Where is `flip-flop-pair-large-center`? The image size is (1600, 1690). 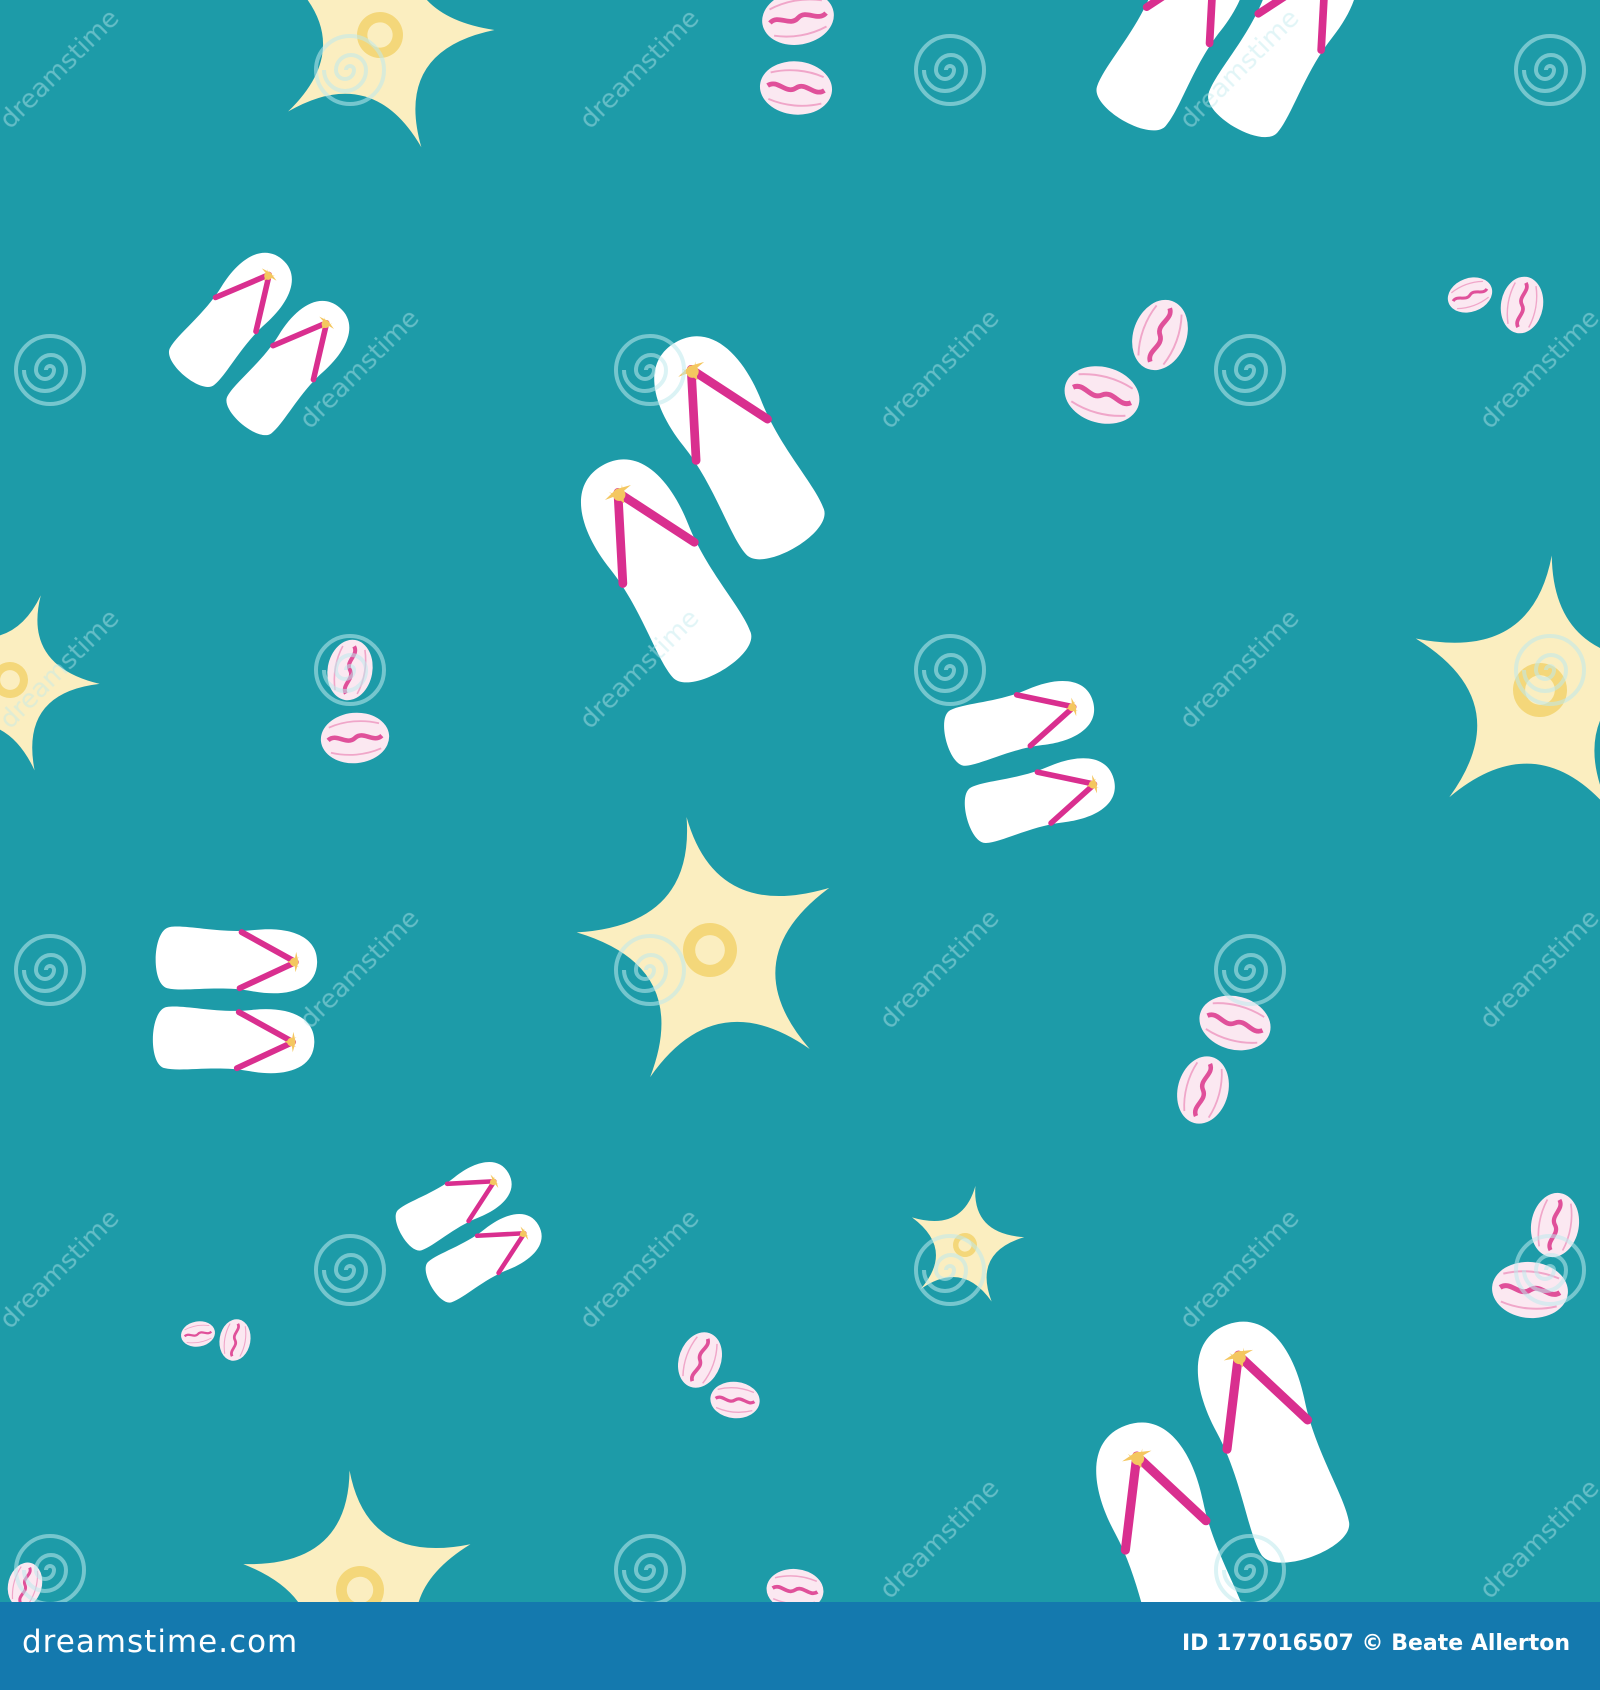 flip-flop-pair-large-center is located at coordinates (699, 507).